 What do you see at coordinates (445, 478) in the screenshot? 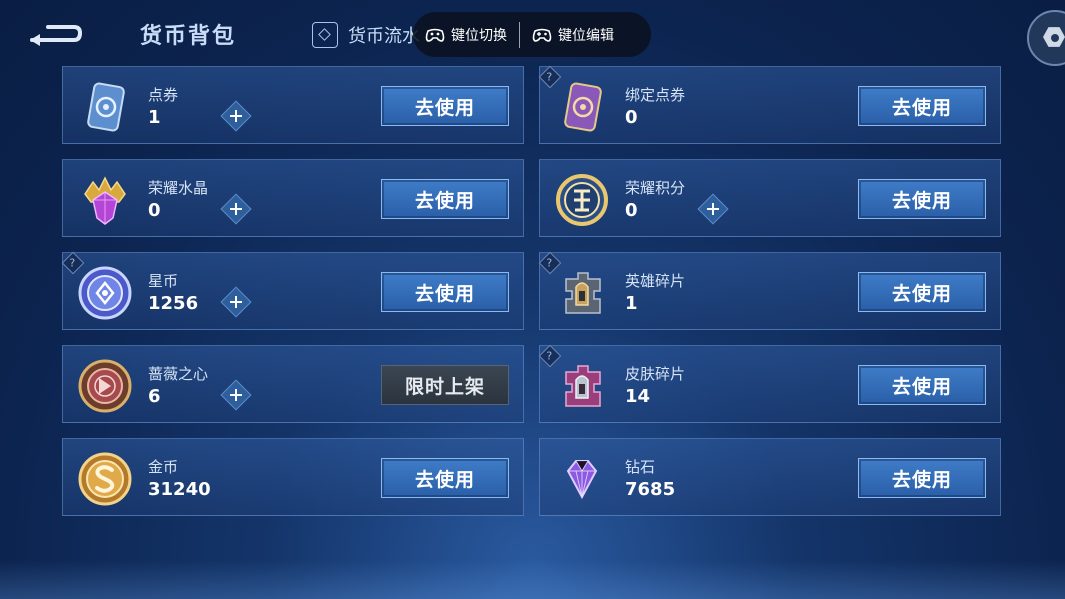
I see `use-gold-button: 去使用` at bounding box center [445, 478].